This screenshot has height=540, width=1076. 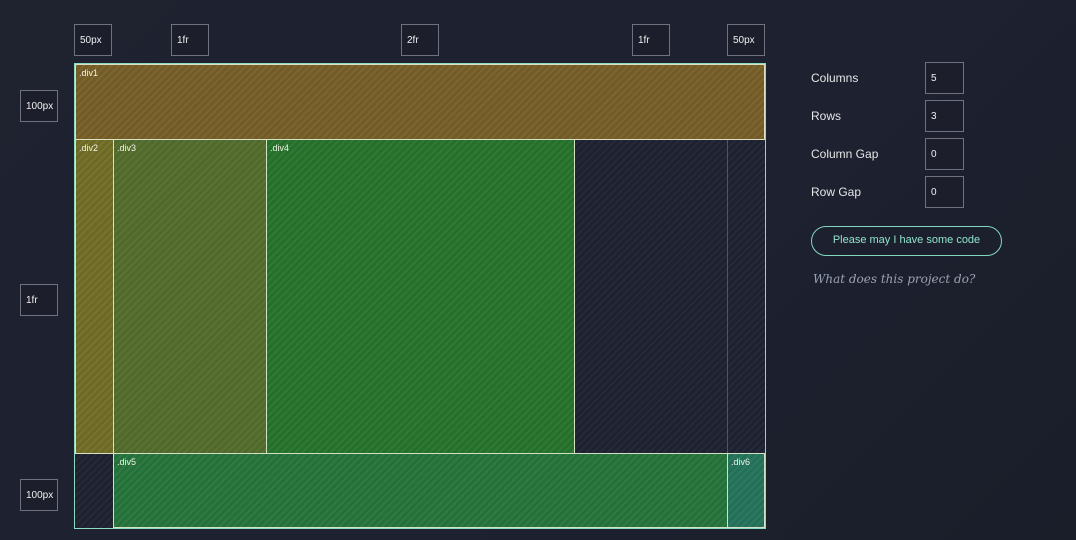 What do you see at coordinates (835, 78) in the screenshot?
I see `columns-label: Columns` at bounding box center [835, 78].